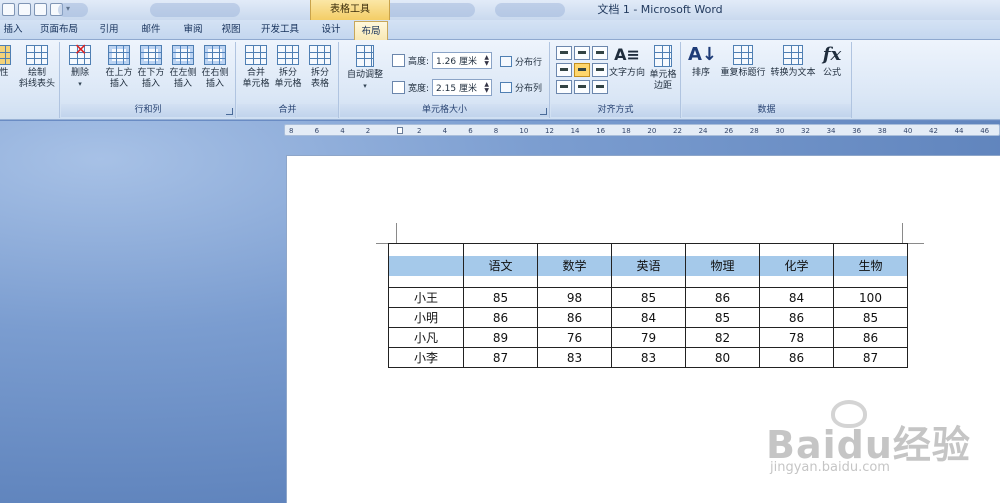  I want to click on text-direction-button: A≡ 文字方向, so click(627, 62).